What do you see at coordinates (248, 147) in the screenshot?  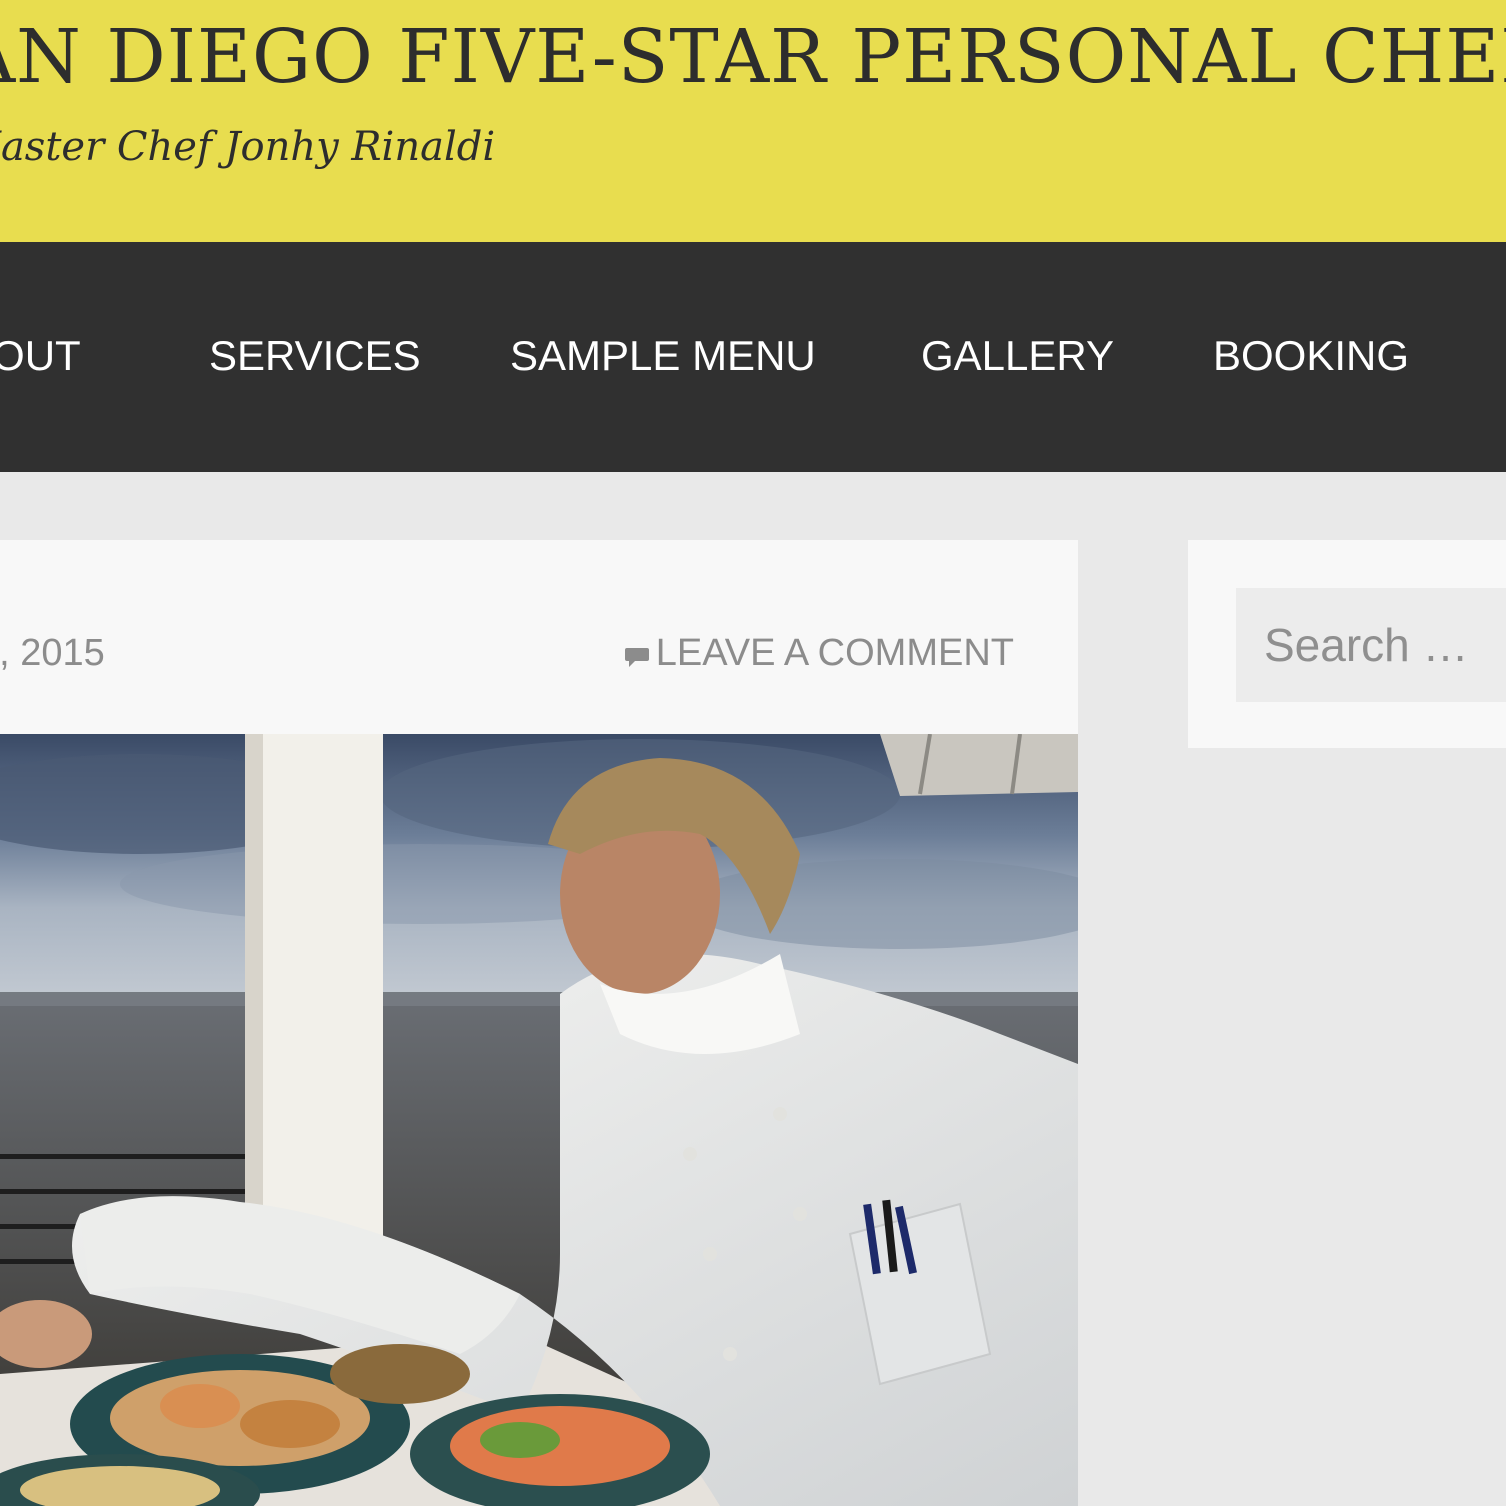 I see `site-tagline: Master Chef Jonhy Rinaldi` at bounding box center [248, 147].